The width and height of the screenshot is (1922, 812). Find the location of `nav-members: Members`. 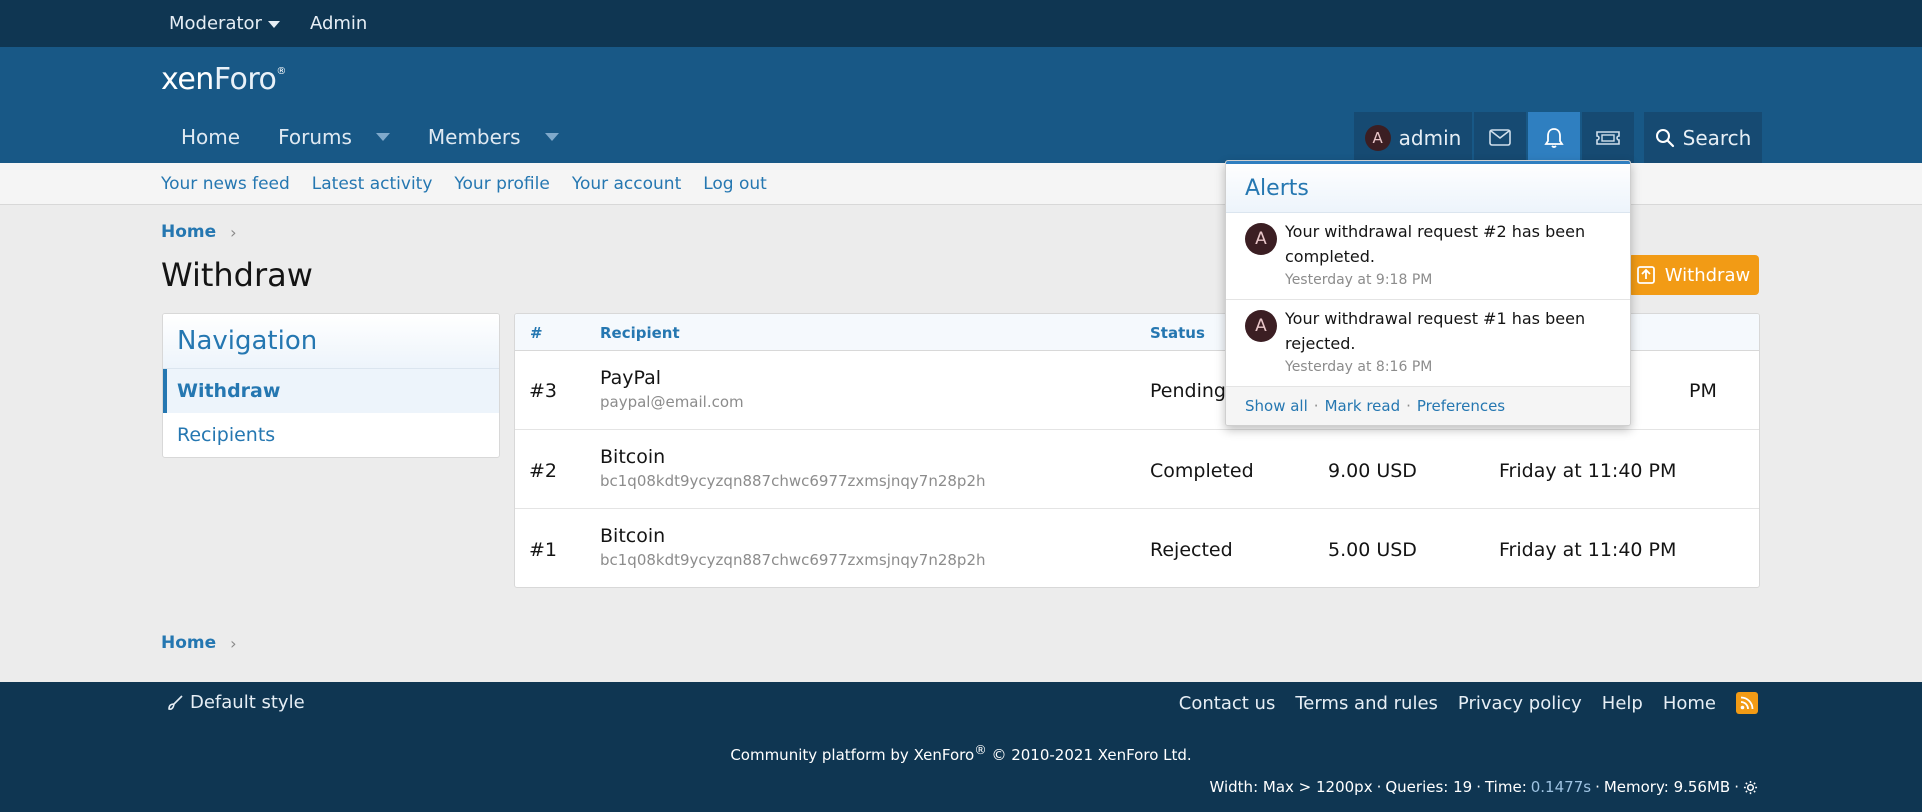

nav-members: Members is located at coordinates (493, 136).